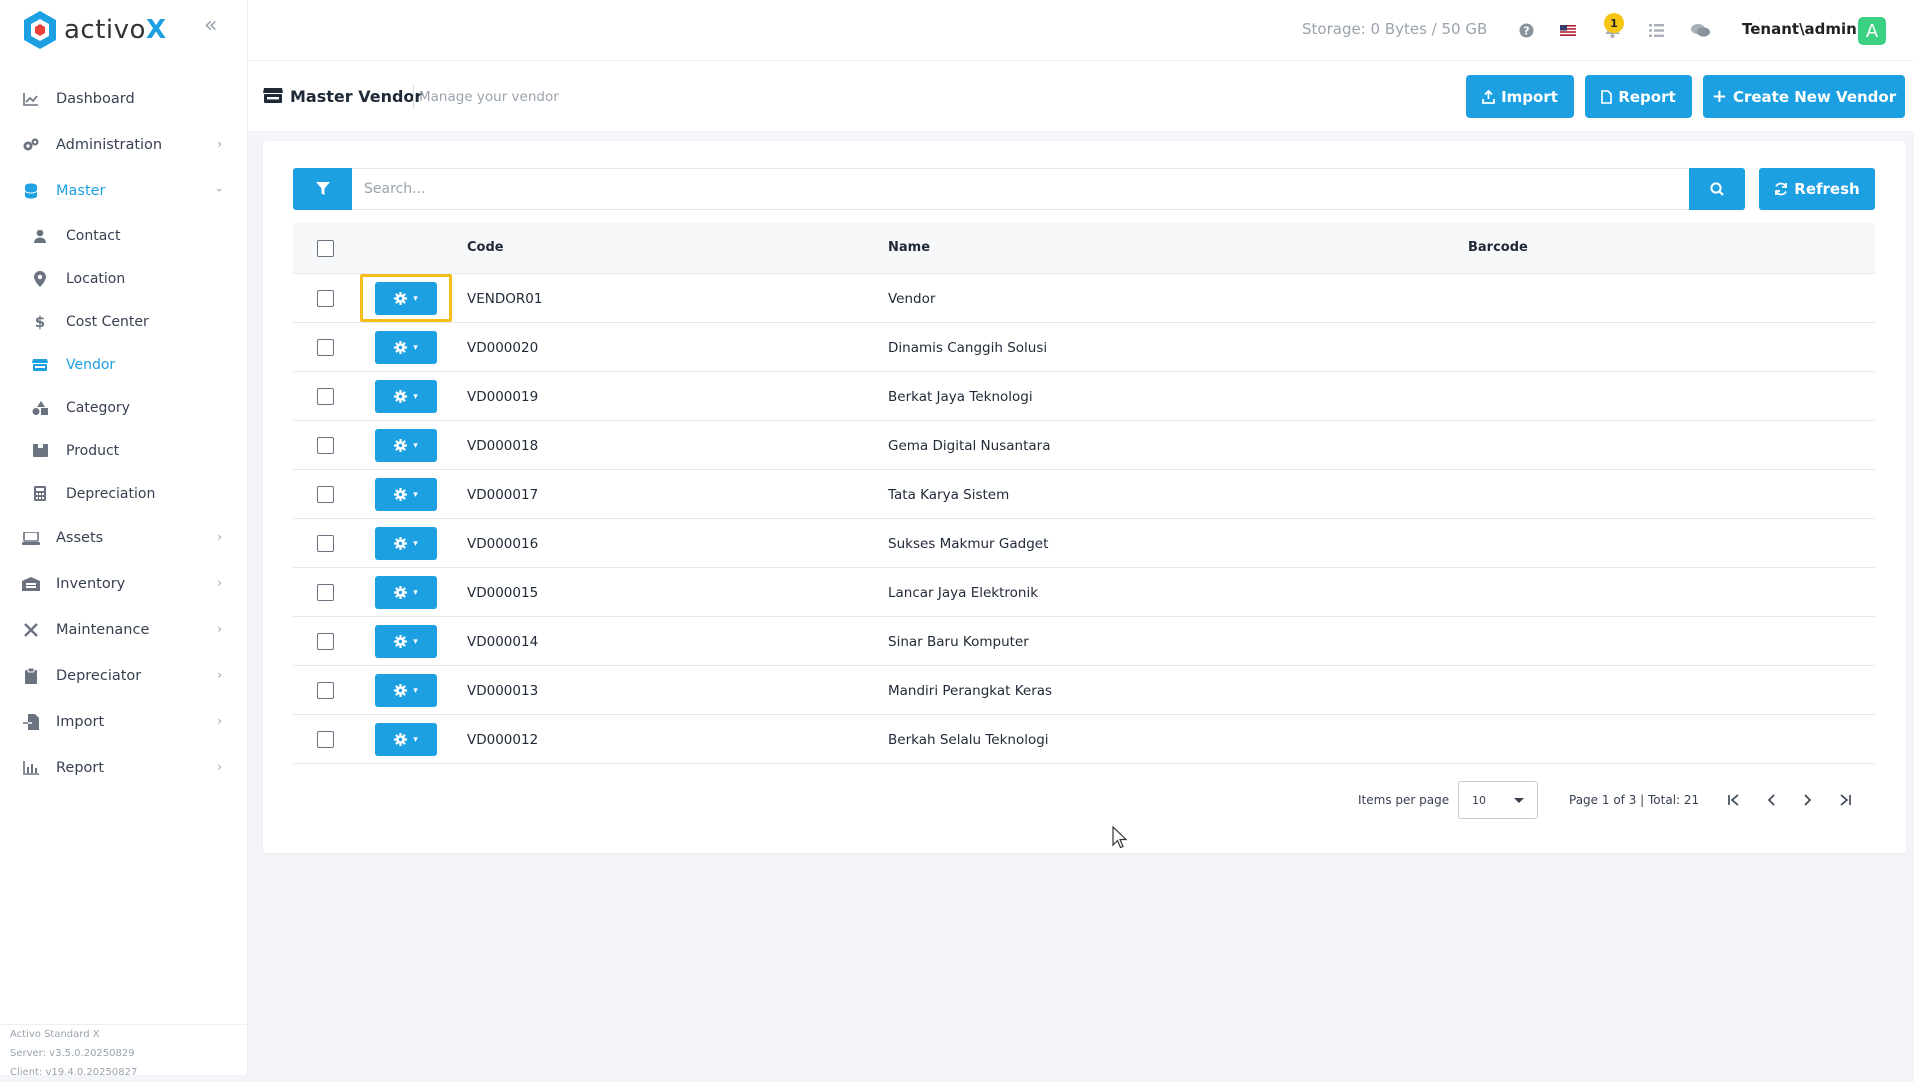  What do you see at coordinates (31, 676) in the screenshot?
I see `clipboard-icon` at bounding box center [31, 676].